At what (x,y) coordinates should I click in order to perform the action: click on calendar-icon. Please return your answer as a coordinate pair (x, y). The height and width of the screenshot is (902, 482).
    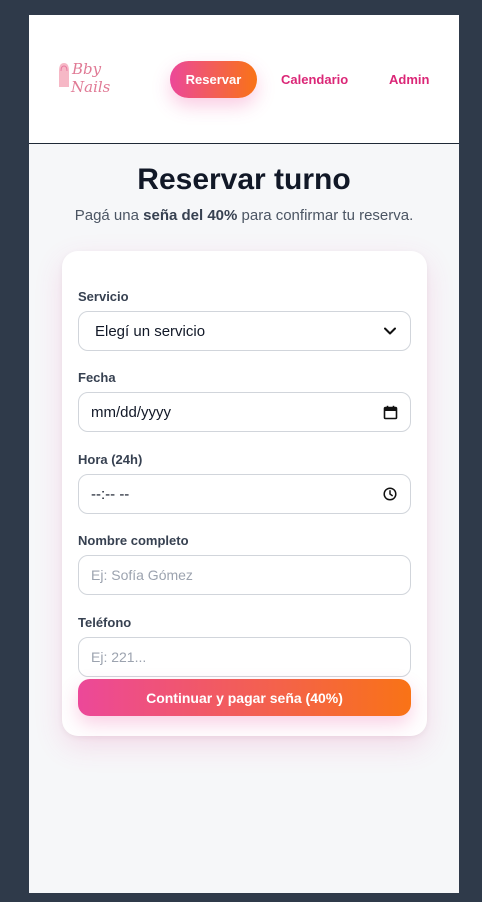
    Looking at the image, I should click on (390, 412).